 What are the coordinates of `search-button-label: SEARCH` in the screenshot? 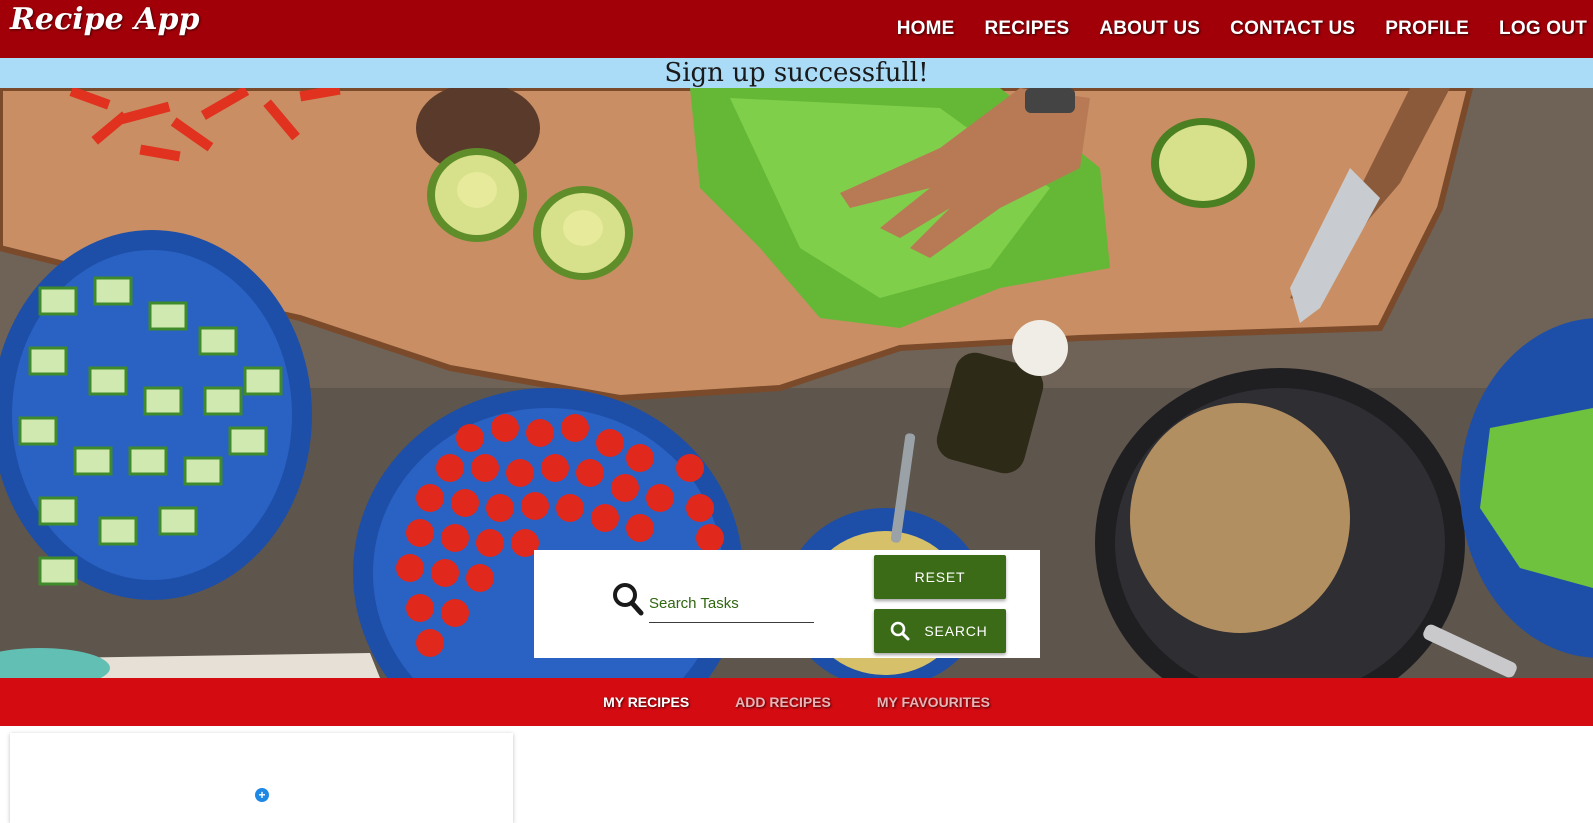 It's located at (956, 631).